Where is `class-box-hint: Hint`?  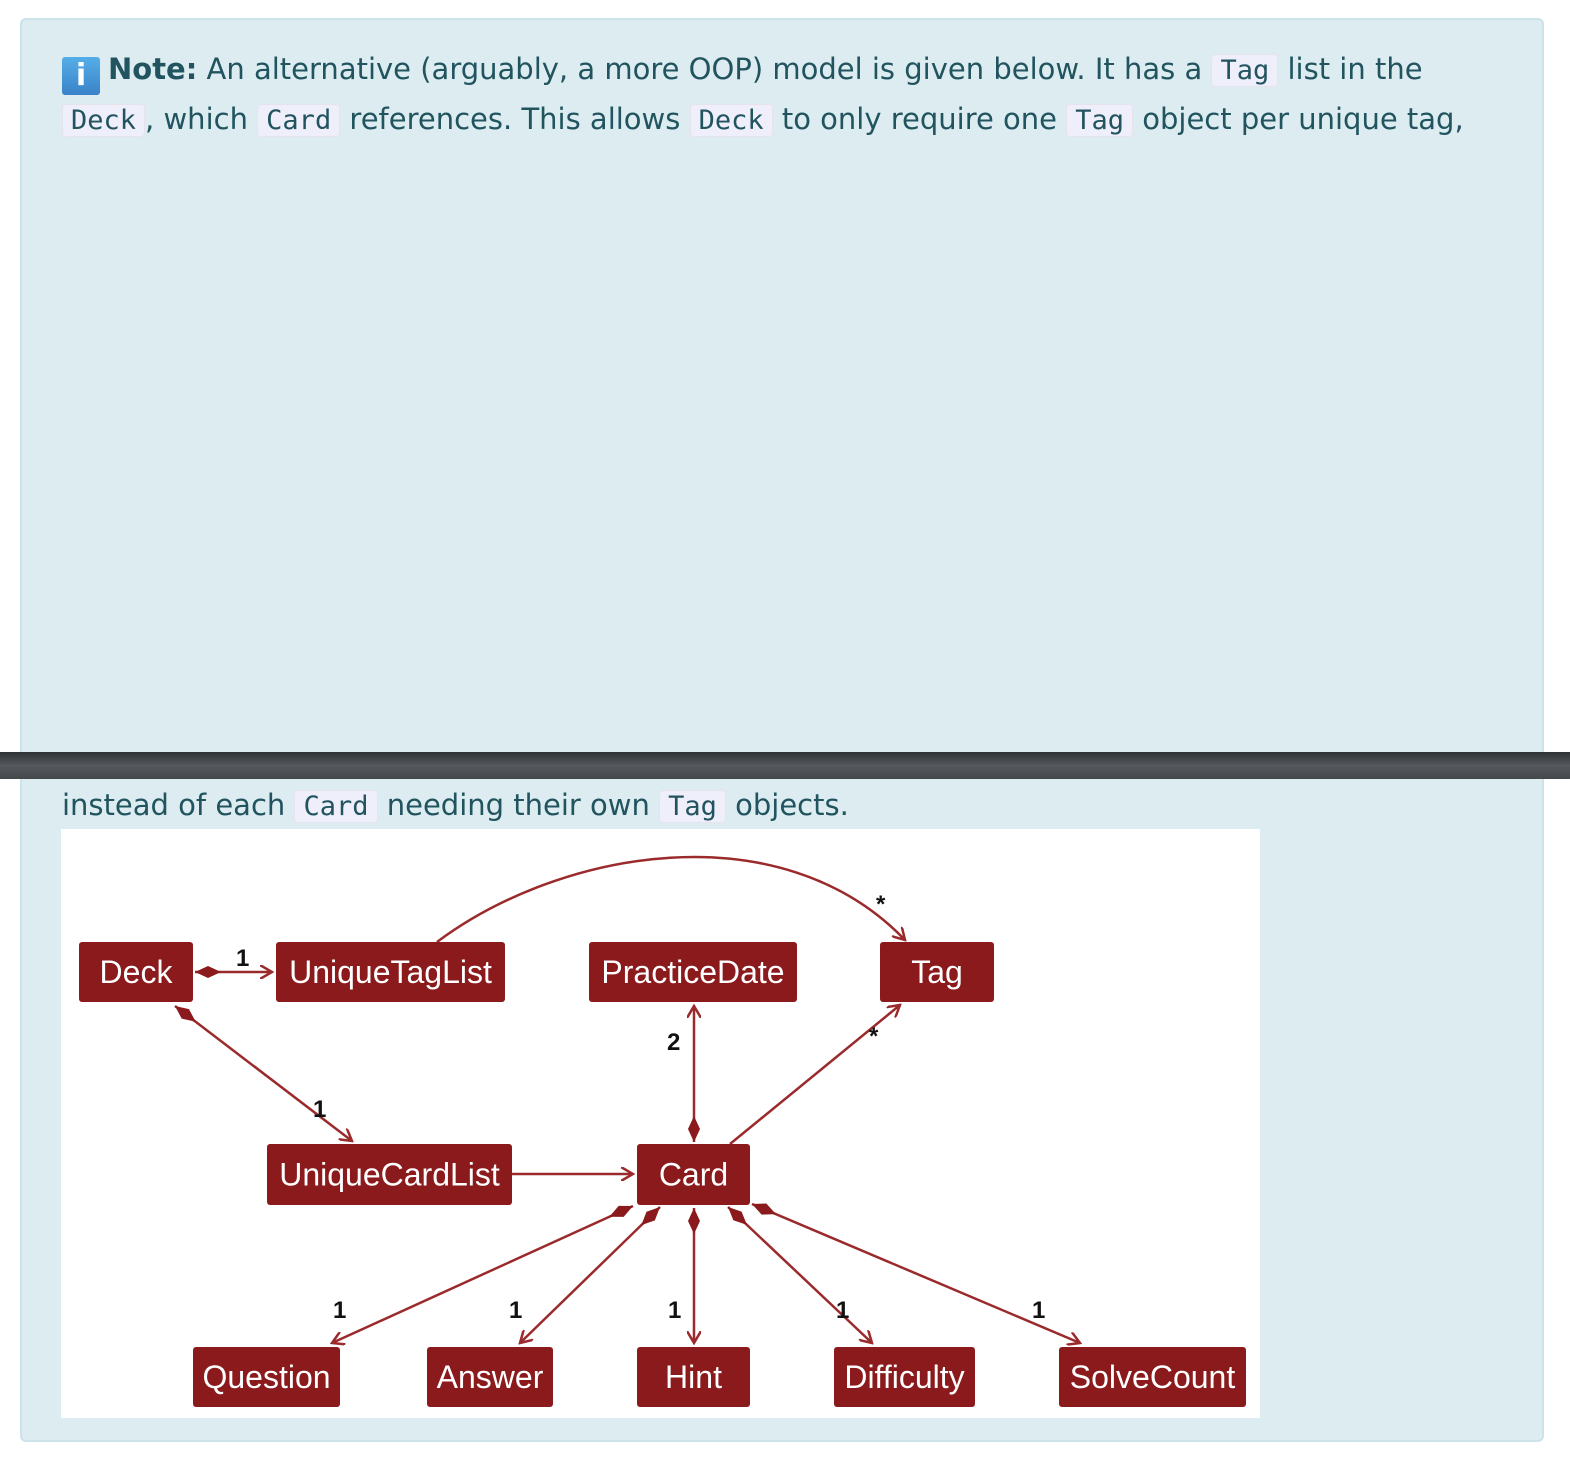 class-box-hint: Hint is located at coordinates (693, 1377).